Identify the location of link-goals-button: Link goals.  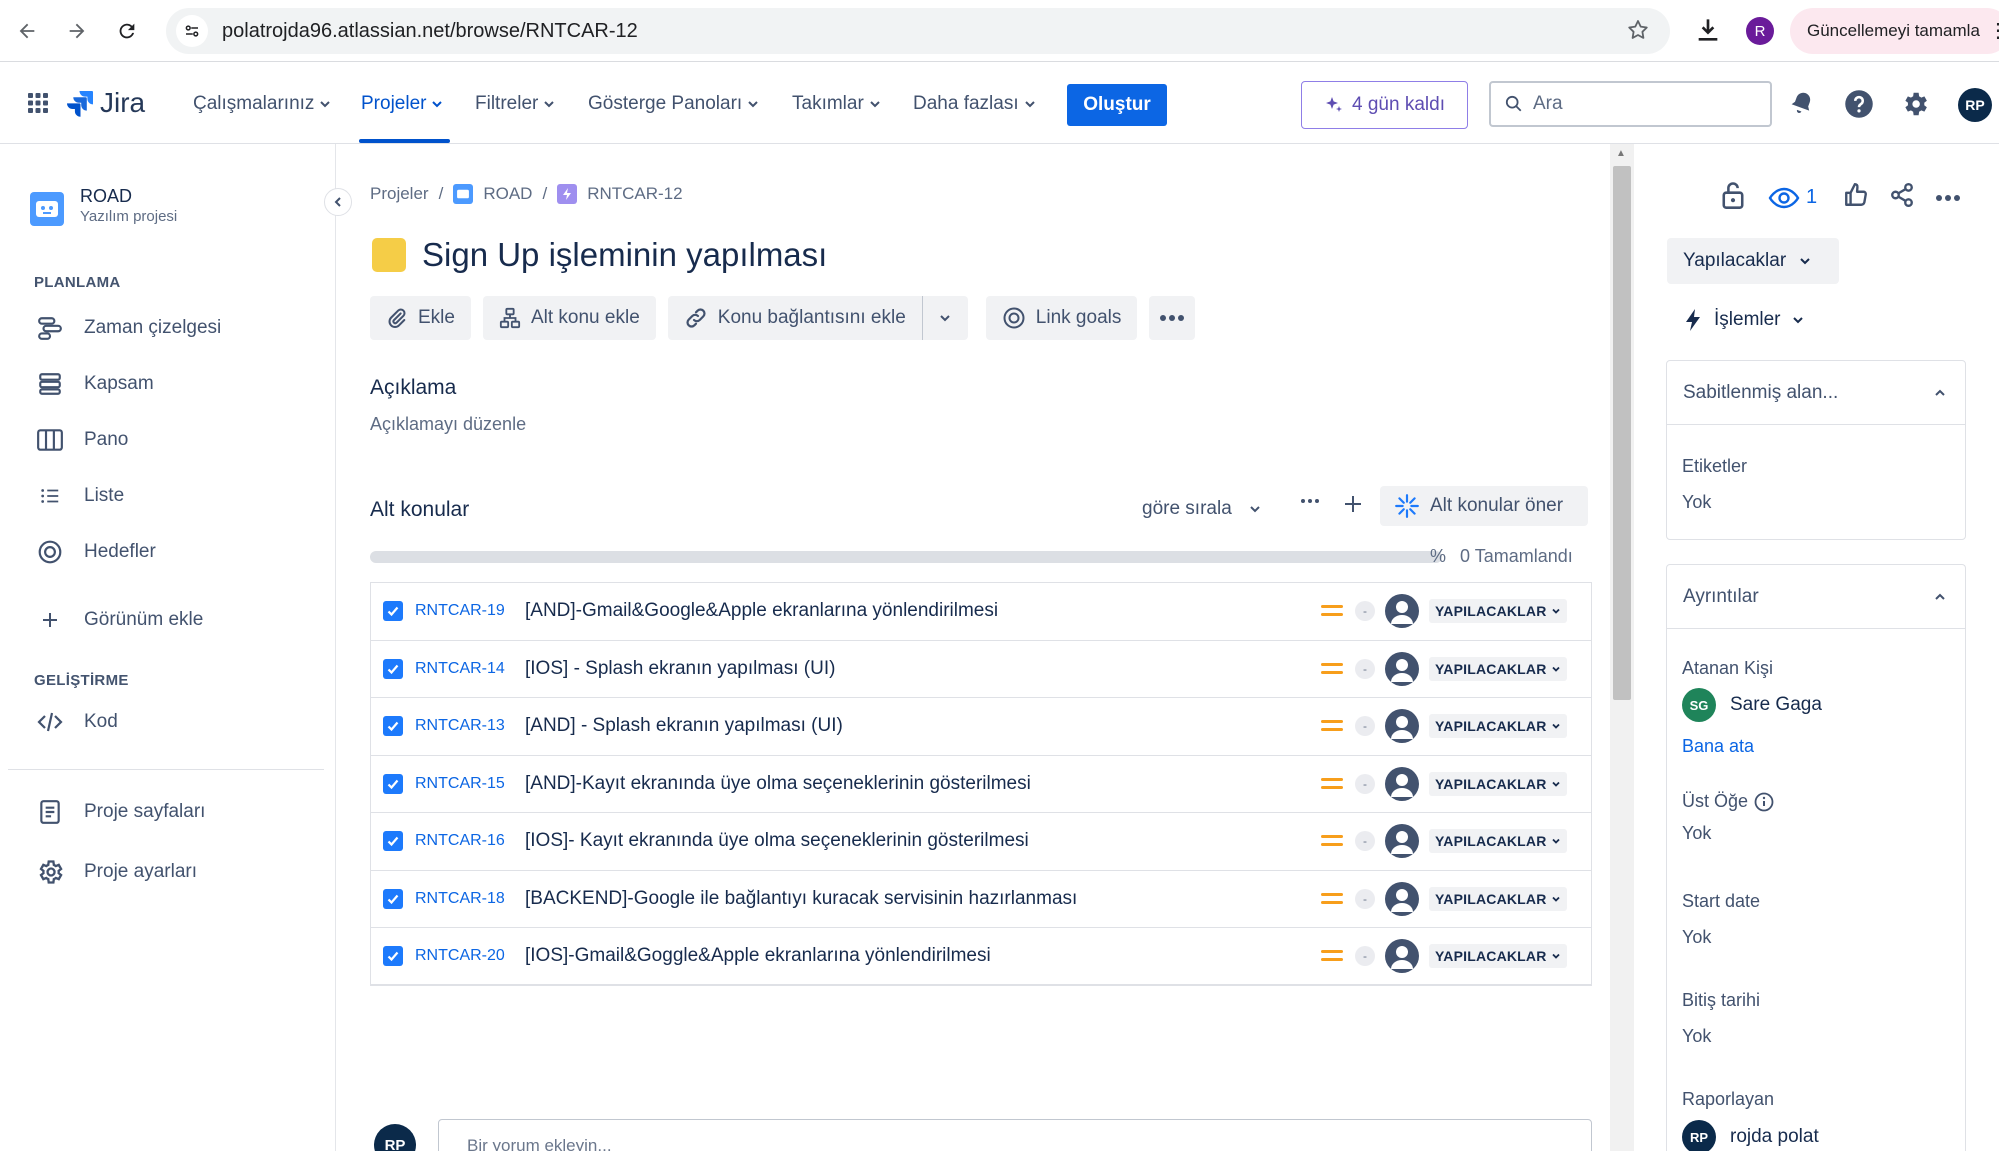
(1061, 318).